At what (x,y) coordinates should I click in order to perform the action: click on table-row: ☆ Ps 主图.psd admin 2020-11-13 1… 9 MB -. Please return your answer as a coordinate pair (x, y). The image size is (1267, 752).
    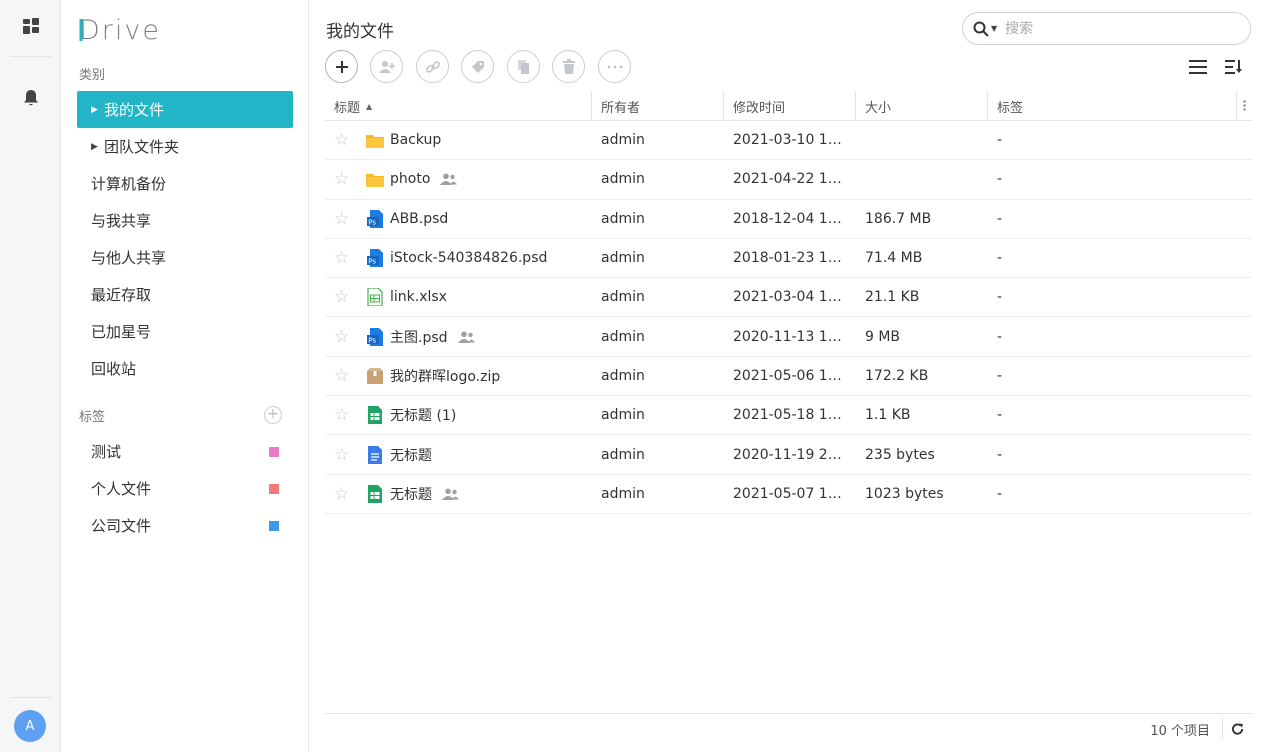
    Looking at the image, I should click on (788, 337).